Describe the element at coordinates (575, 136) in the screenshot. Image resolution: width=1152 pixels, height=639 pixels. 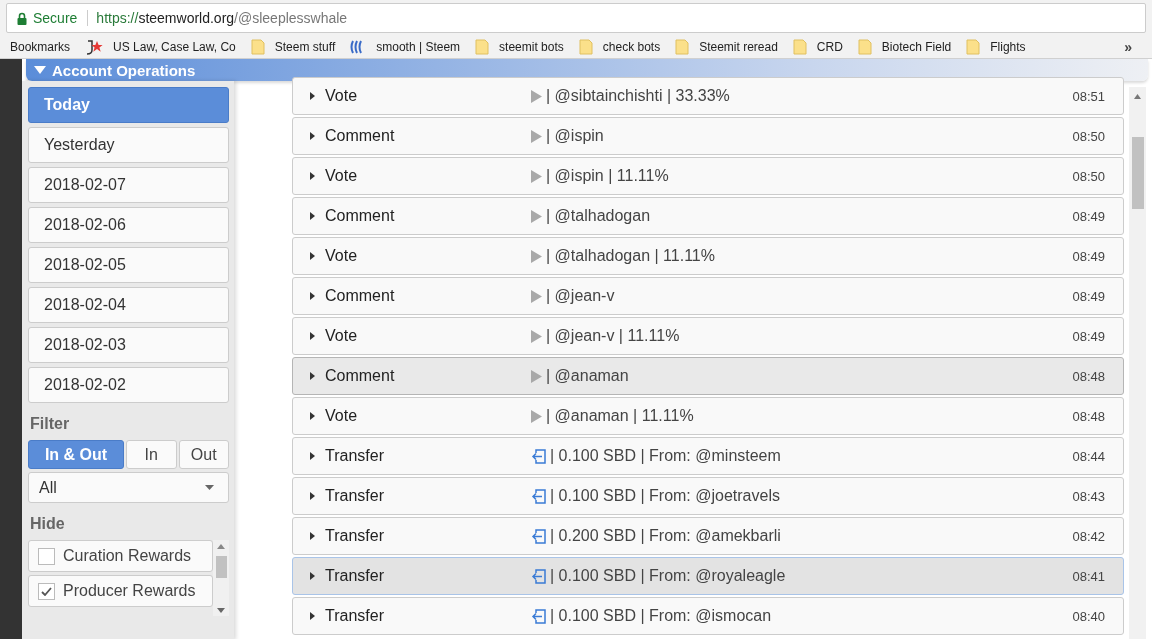
I see `operation-detail: | @ispin` at that location.